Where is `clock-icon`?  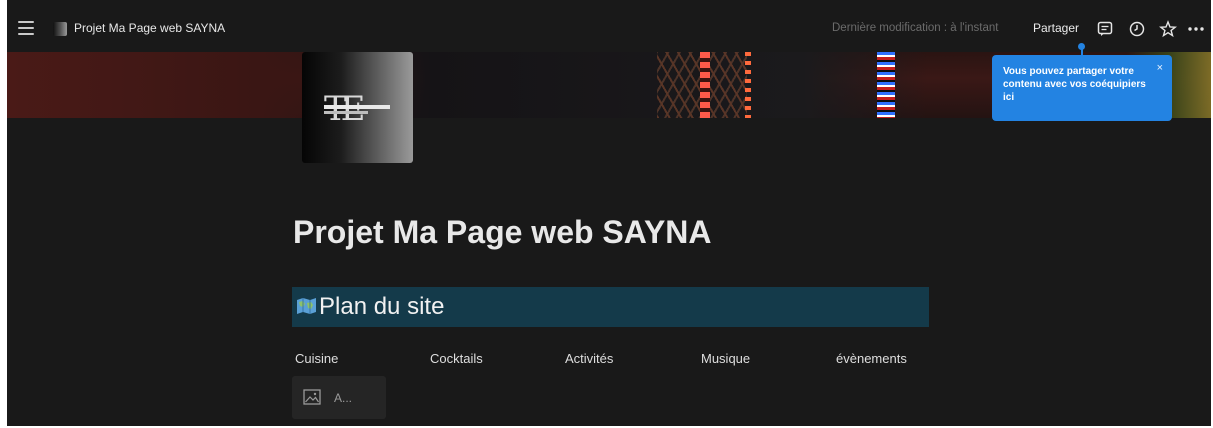
clock-icon is located at coordinates (1137, 29).